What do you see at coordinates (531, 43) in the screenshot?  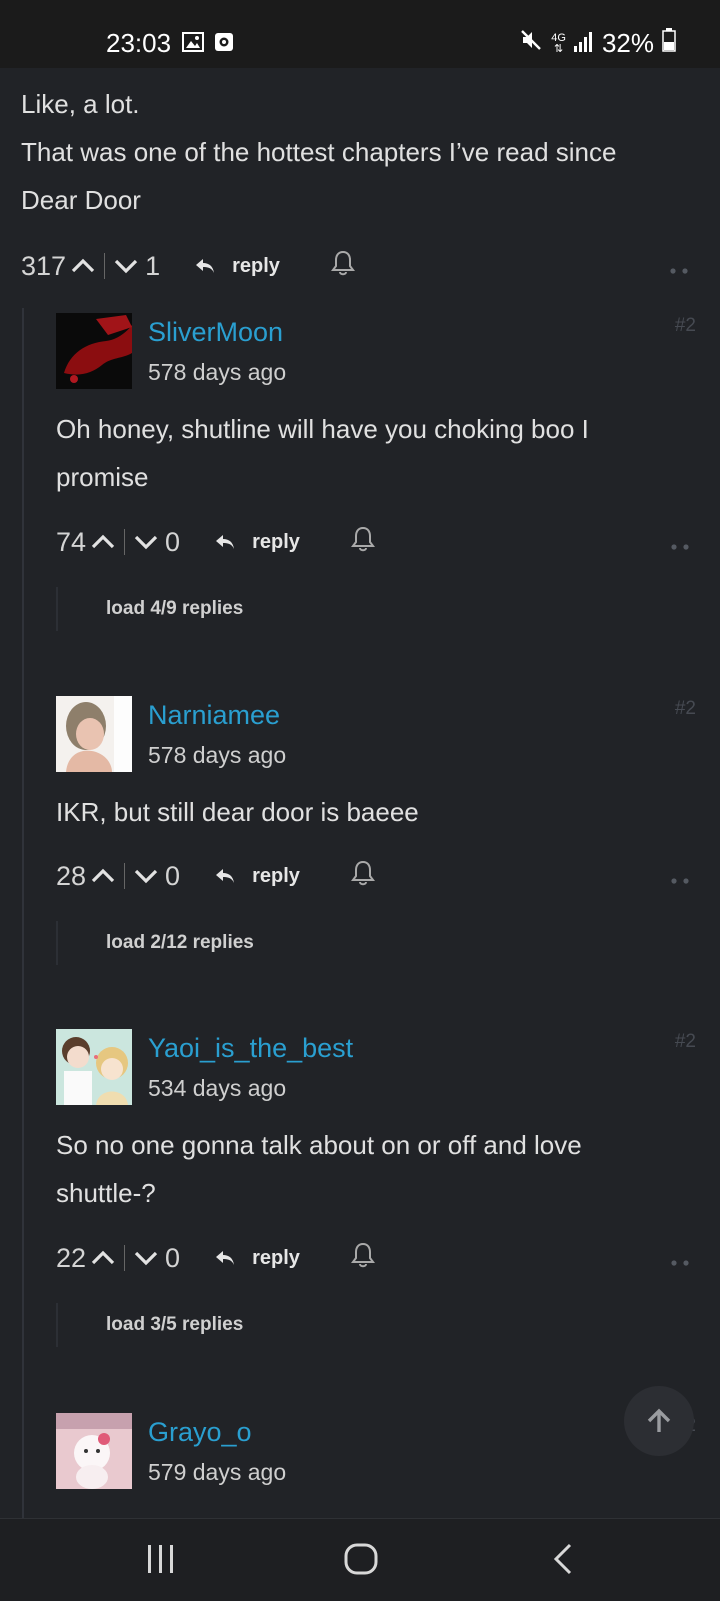 I see `mute-icon` at bounding box center [531, 43].